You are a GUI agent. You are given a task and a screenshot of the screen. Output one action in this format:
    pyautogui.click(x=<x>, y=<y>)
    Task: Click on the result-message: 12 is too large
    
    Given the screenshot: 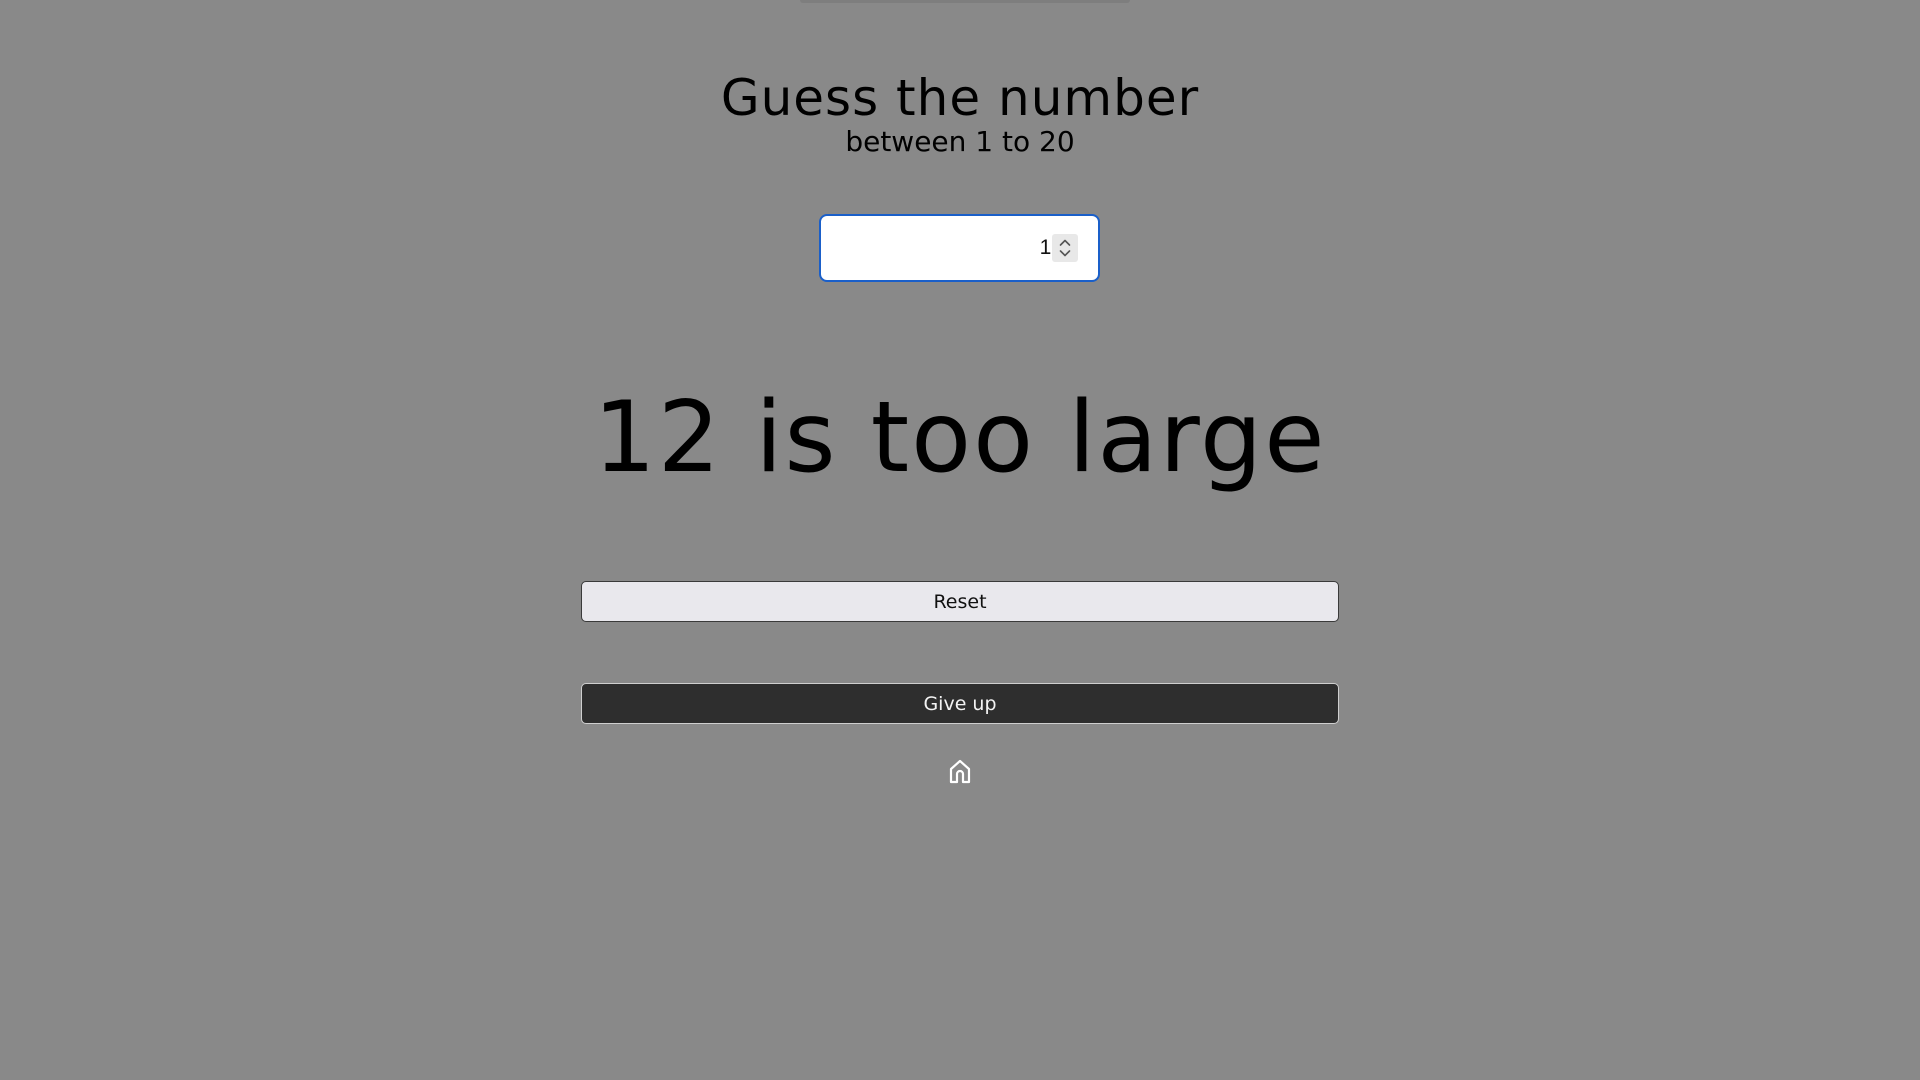 What is the action you would take?
    pyautogui.click(x=960, y=438)
    